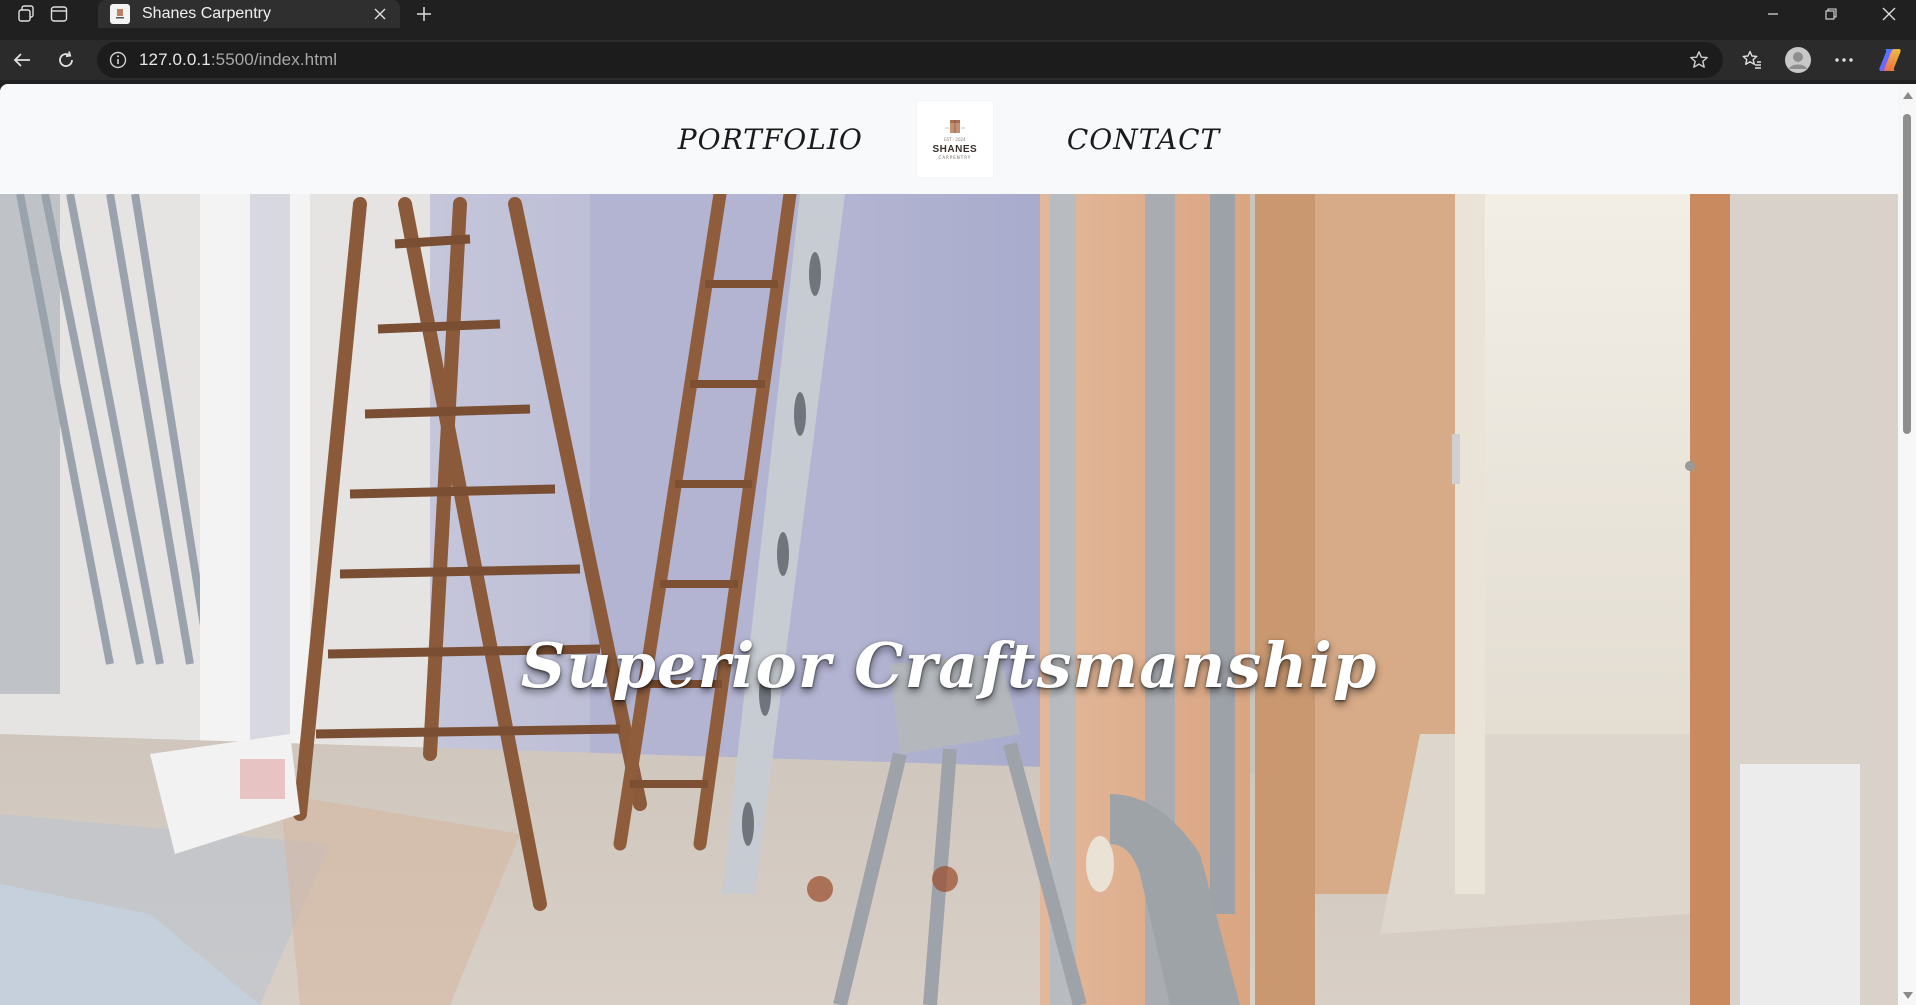 This screenshot has height=1005, width=1916. Describe the element at coordinates (118, 60) in the screenshot. I see `site-info-icon` at that location.